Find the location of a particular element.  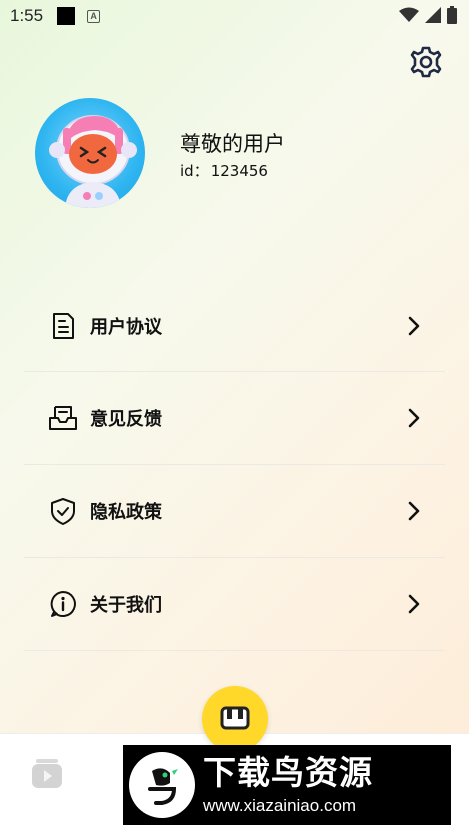

bird-logo-icon is located at coordinates (162, 785).